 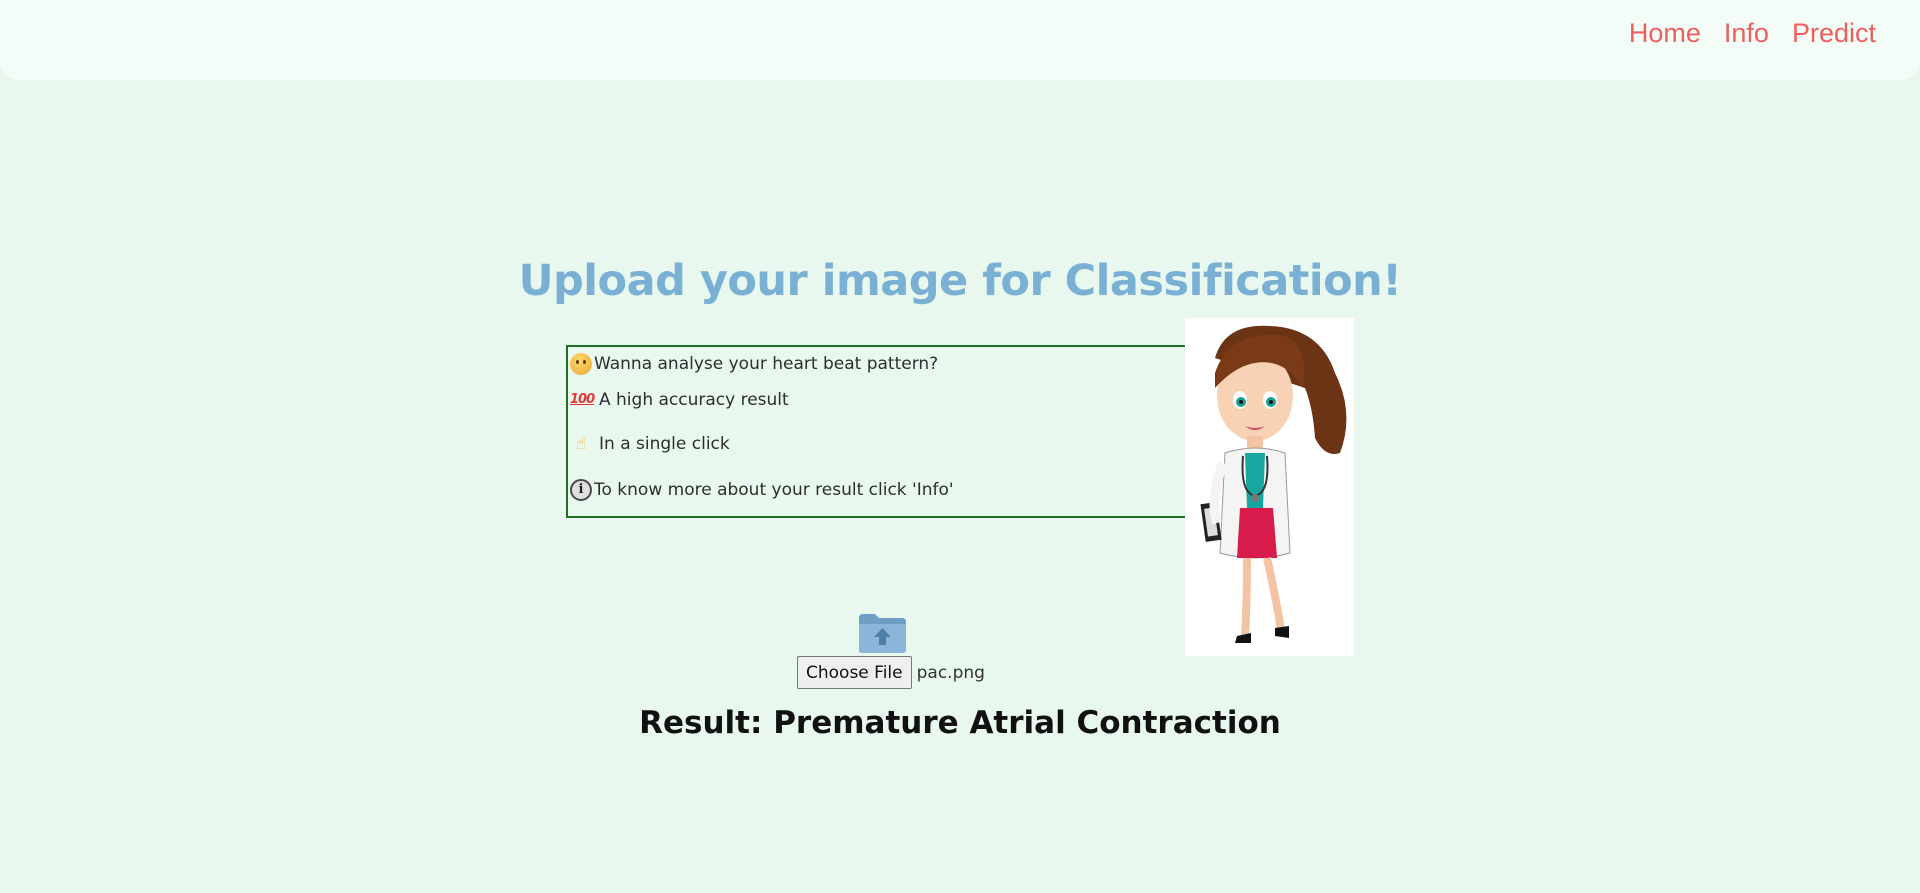 What do you see at coordinates (960, 40) in the screenshot?
I see `top-navbar: Home Info Predict` at bounding box center [960, 40].